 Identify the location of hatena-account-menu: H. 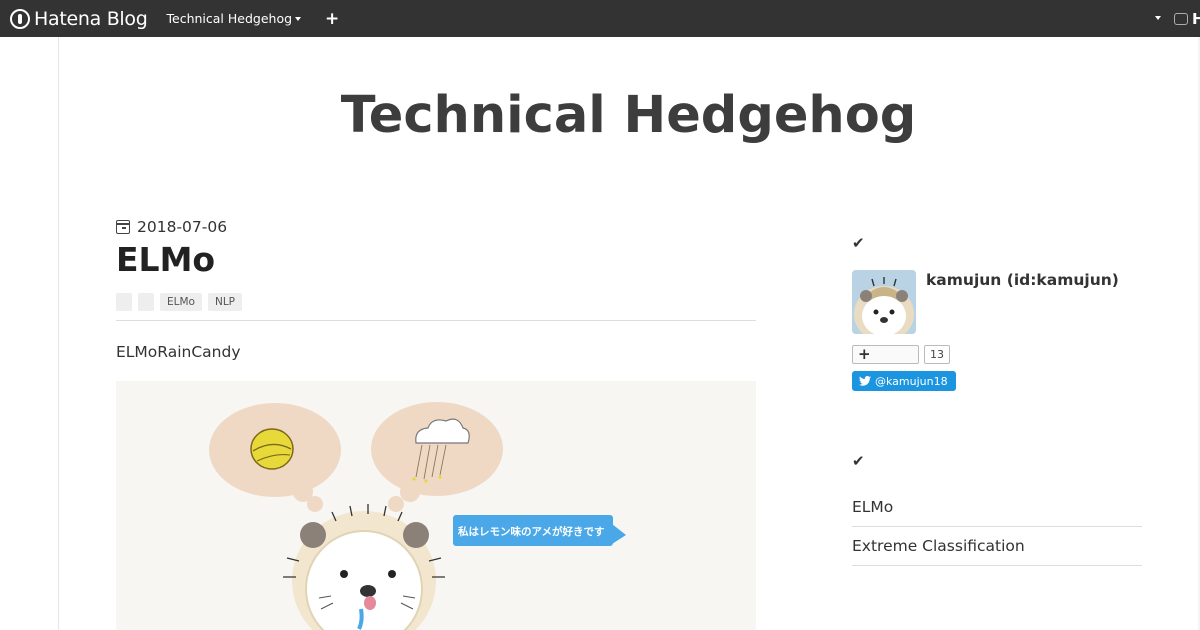
(1187, 19).